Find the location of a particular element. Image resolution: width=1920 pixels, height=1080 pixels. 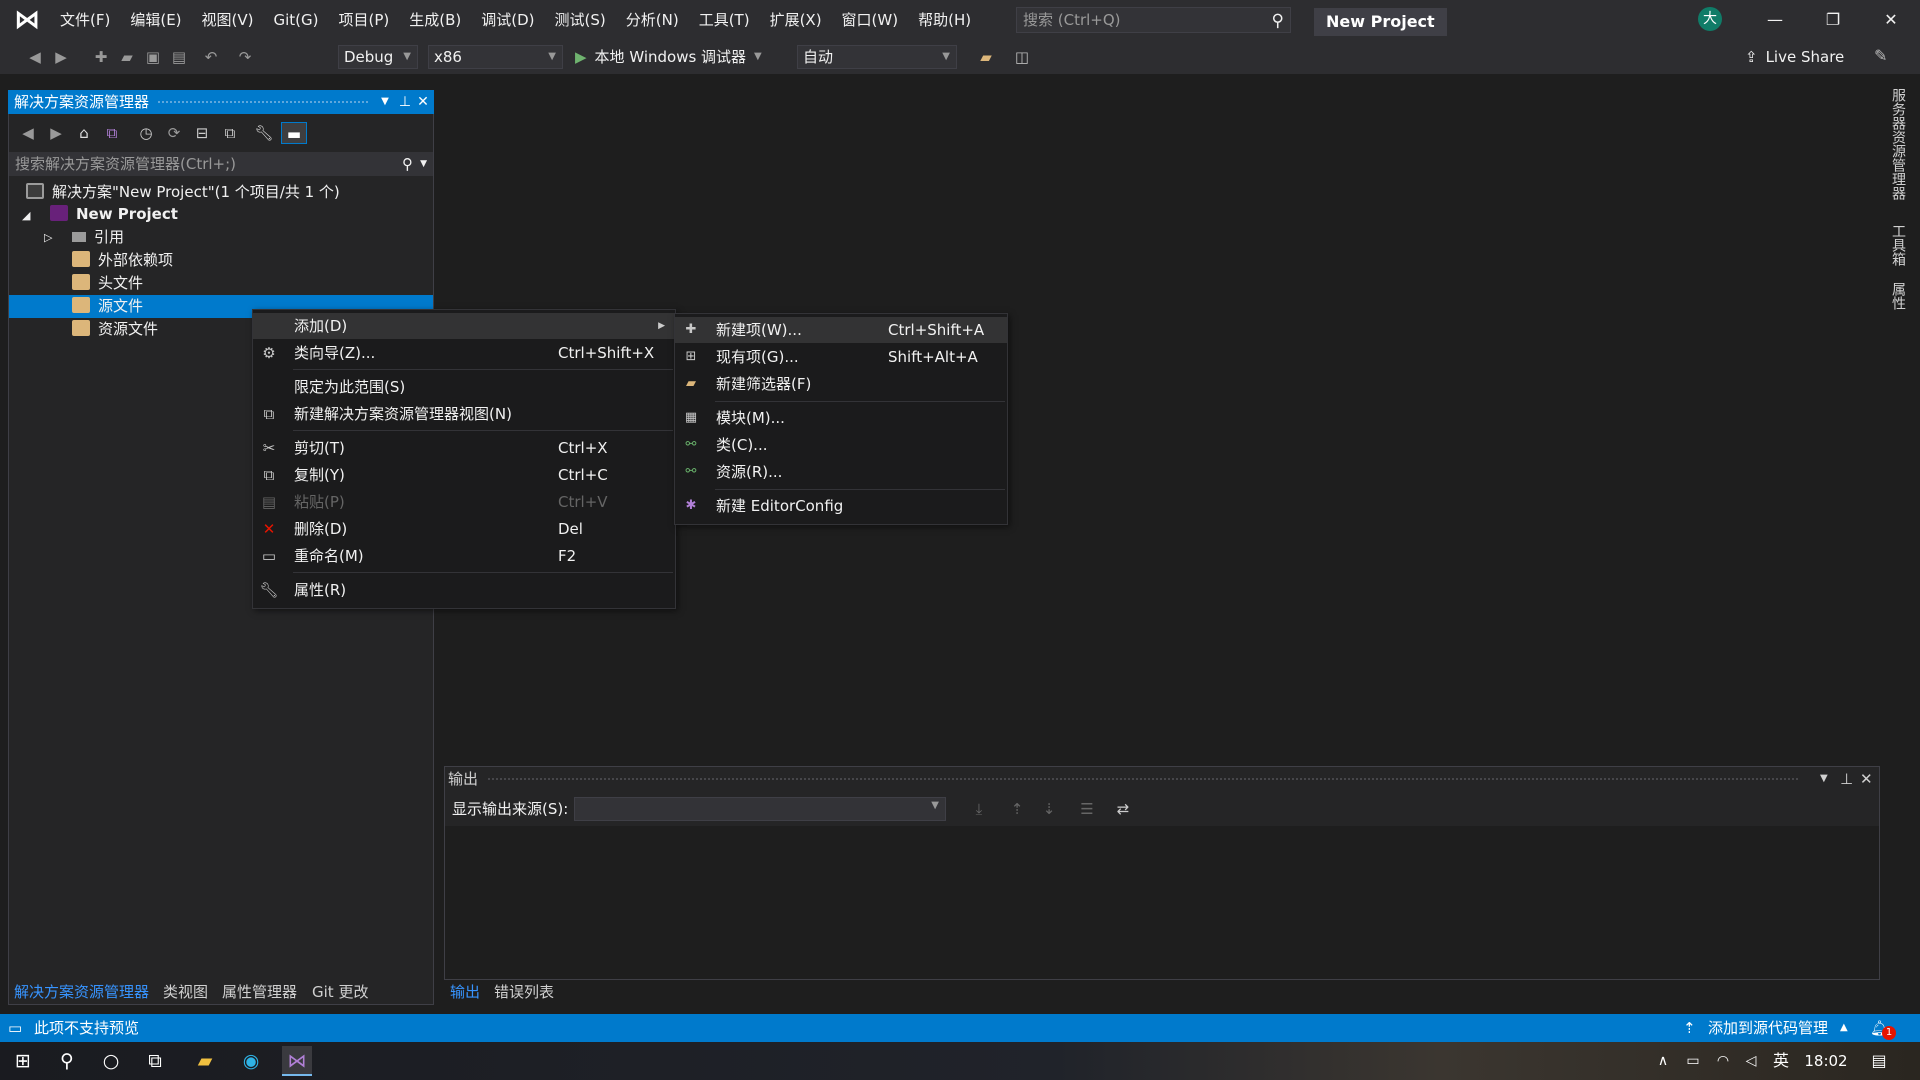

tree-item-resource-files: 资源文件 is located at coordinates (115, 329).